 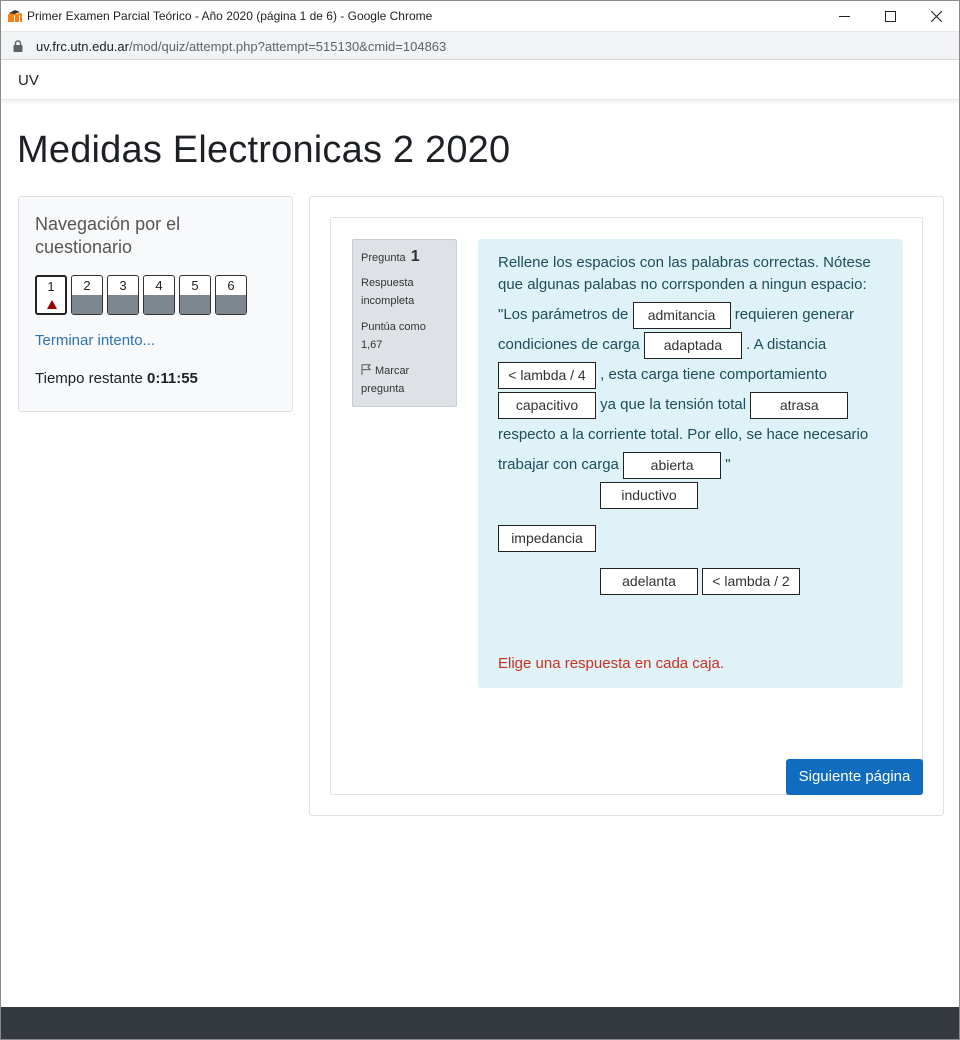 What do you see at coordinates (159, 285) in the screenshot?
I see `question-nav-number: 4` at bounding box center [159, 285].